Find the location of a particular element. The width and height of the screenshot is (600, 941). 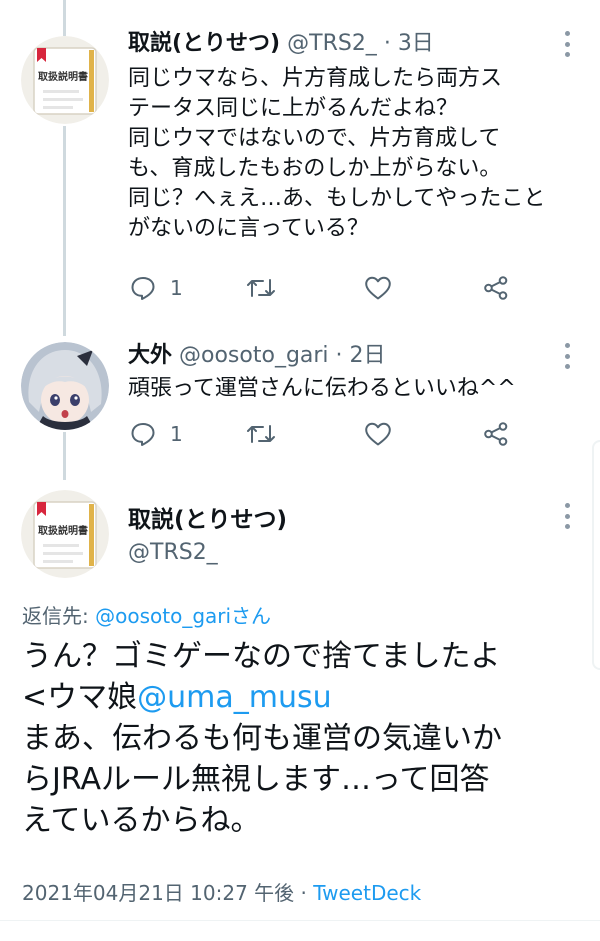

avatar-trs2: 取扱説明書 is located at coordinates (65, 80).